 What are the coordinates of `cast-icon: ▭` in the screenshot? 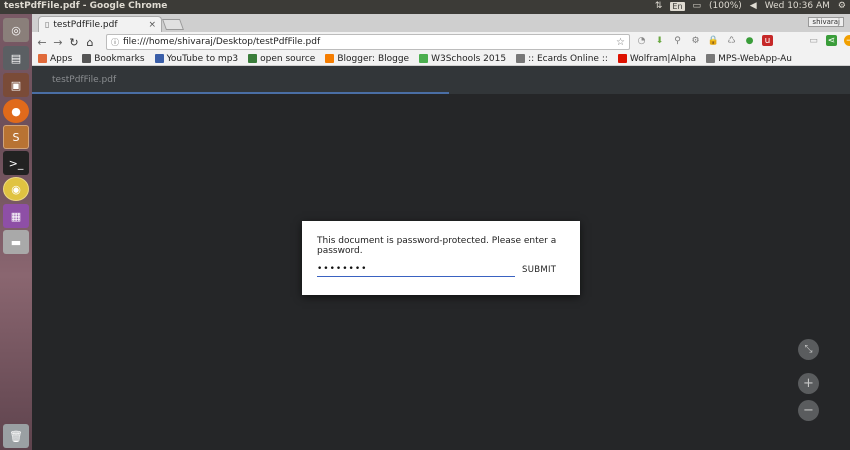 It's located at (813, 40).